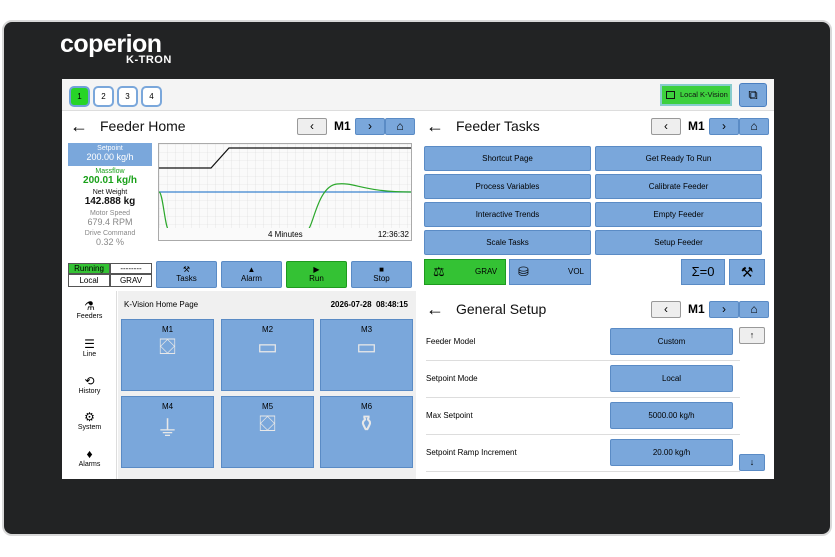  I want to click on feeder-tile-m6: M6 ⚱, so click(366, 432).